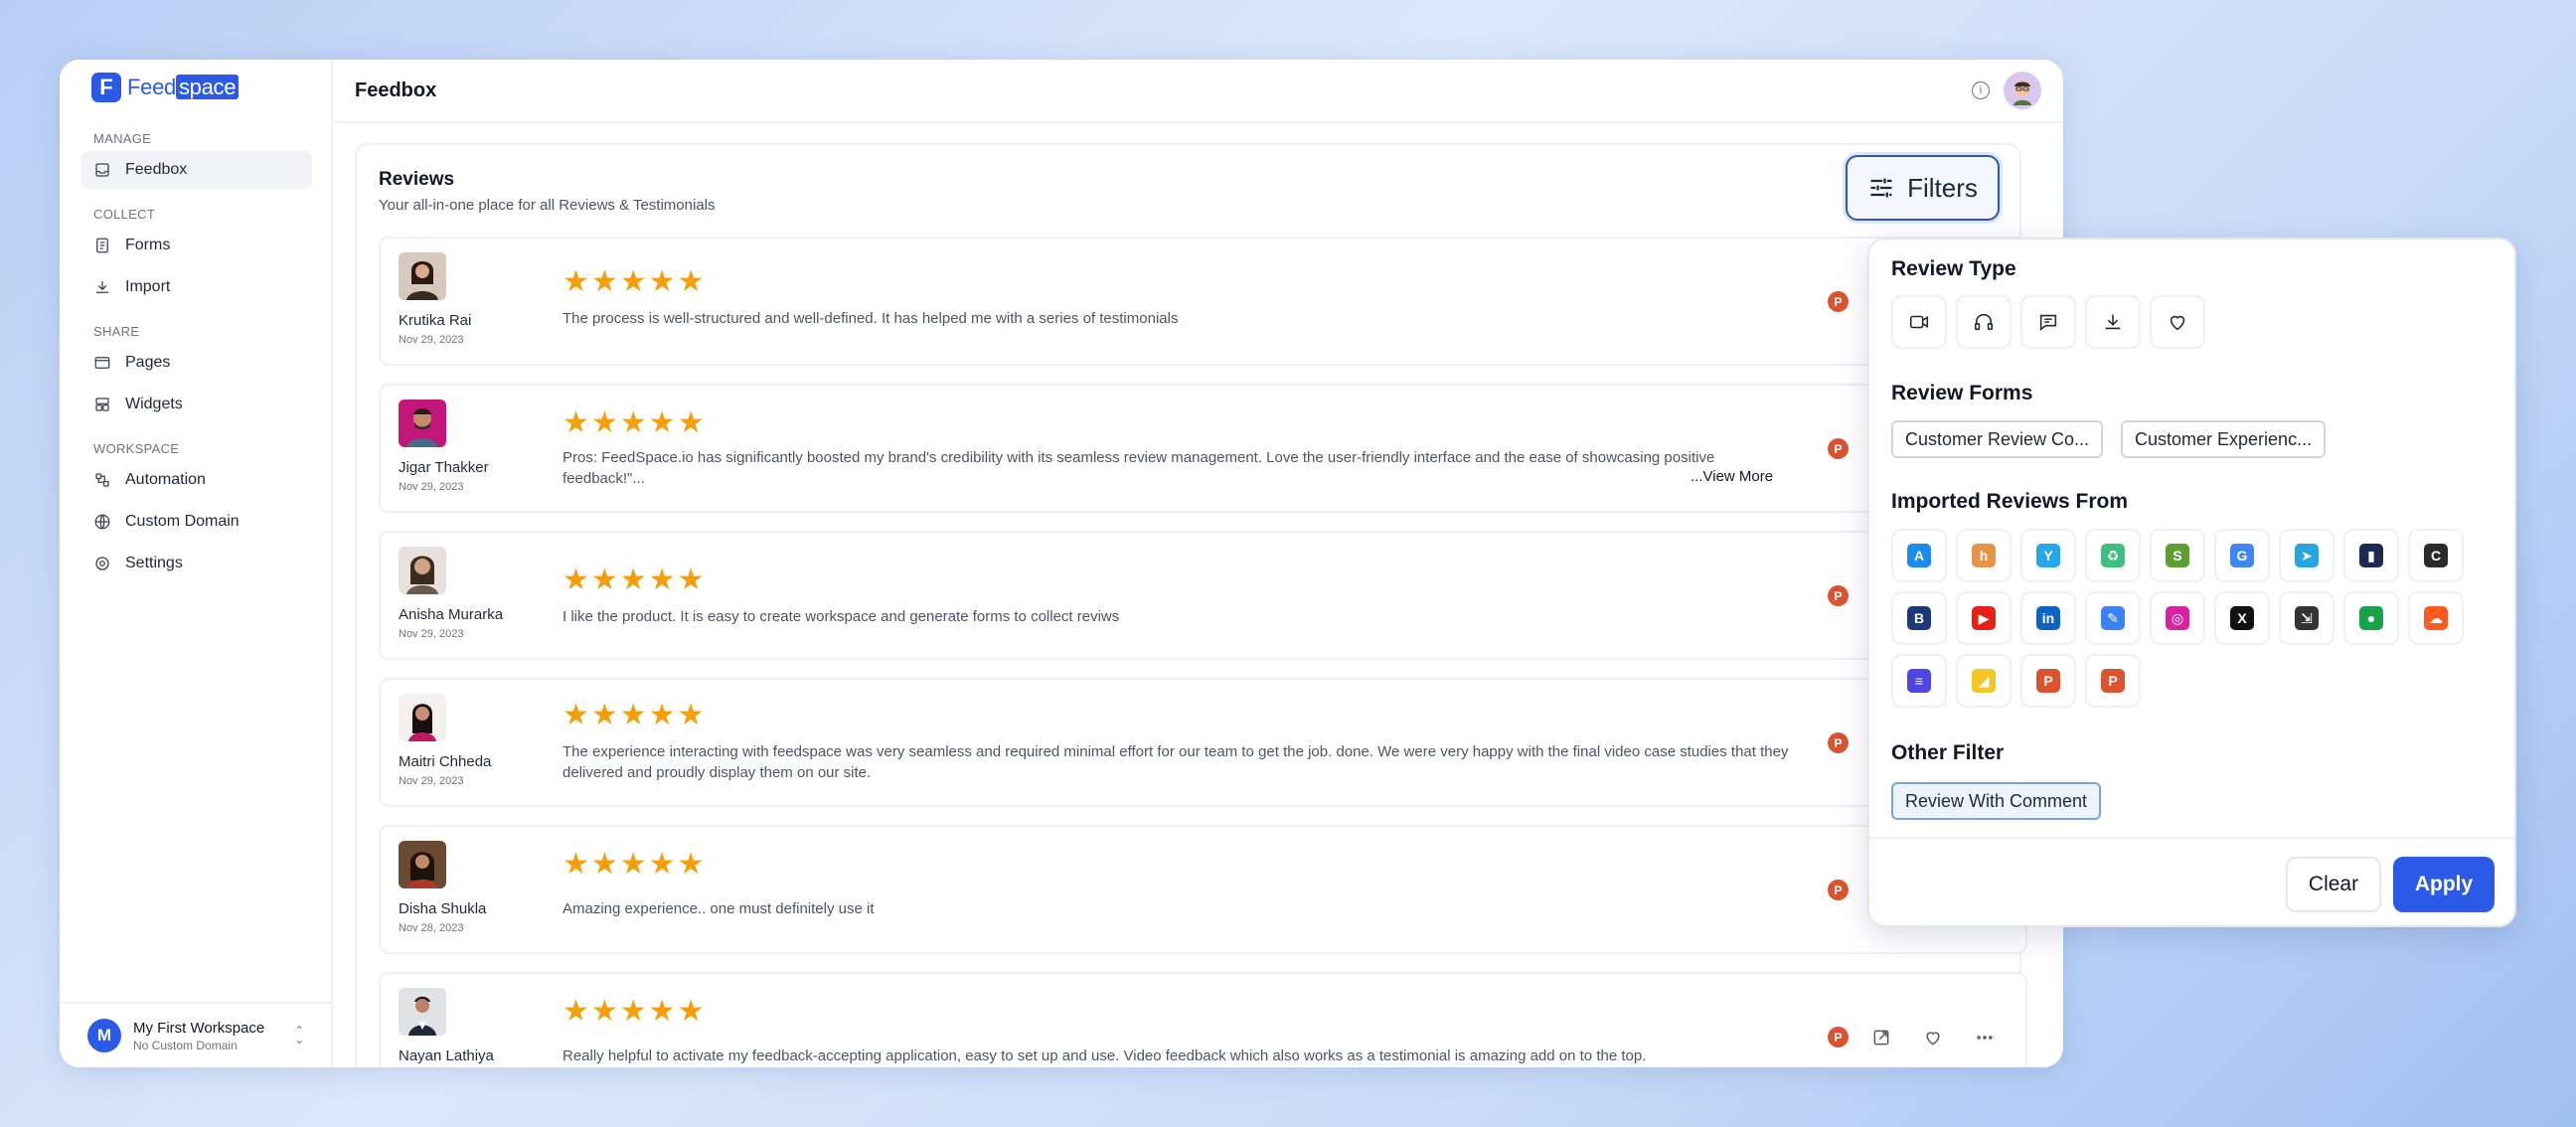 The height and width of the screenshot is (1127, 2576). Describe the element at coordinates (102, 522) in the screenshot. I see `globe-icon` at that location.